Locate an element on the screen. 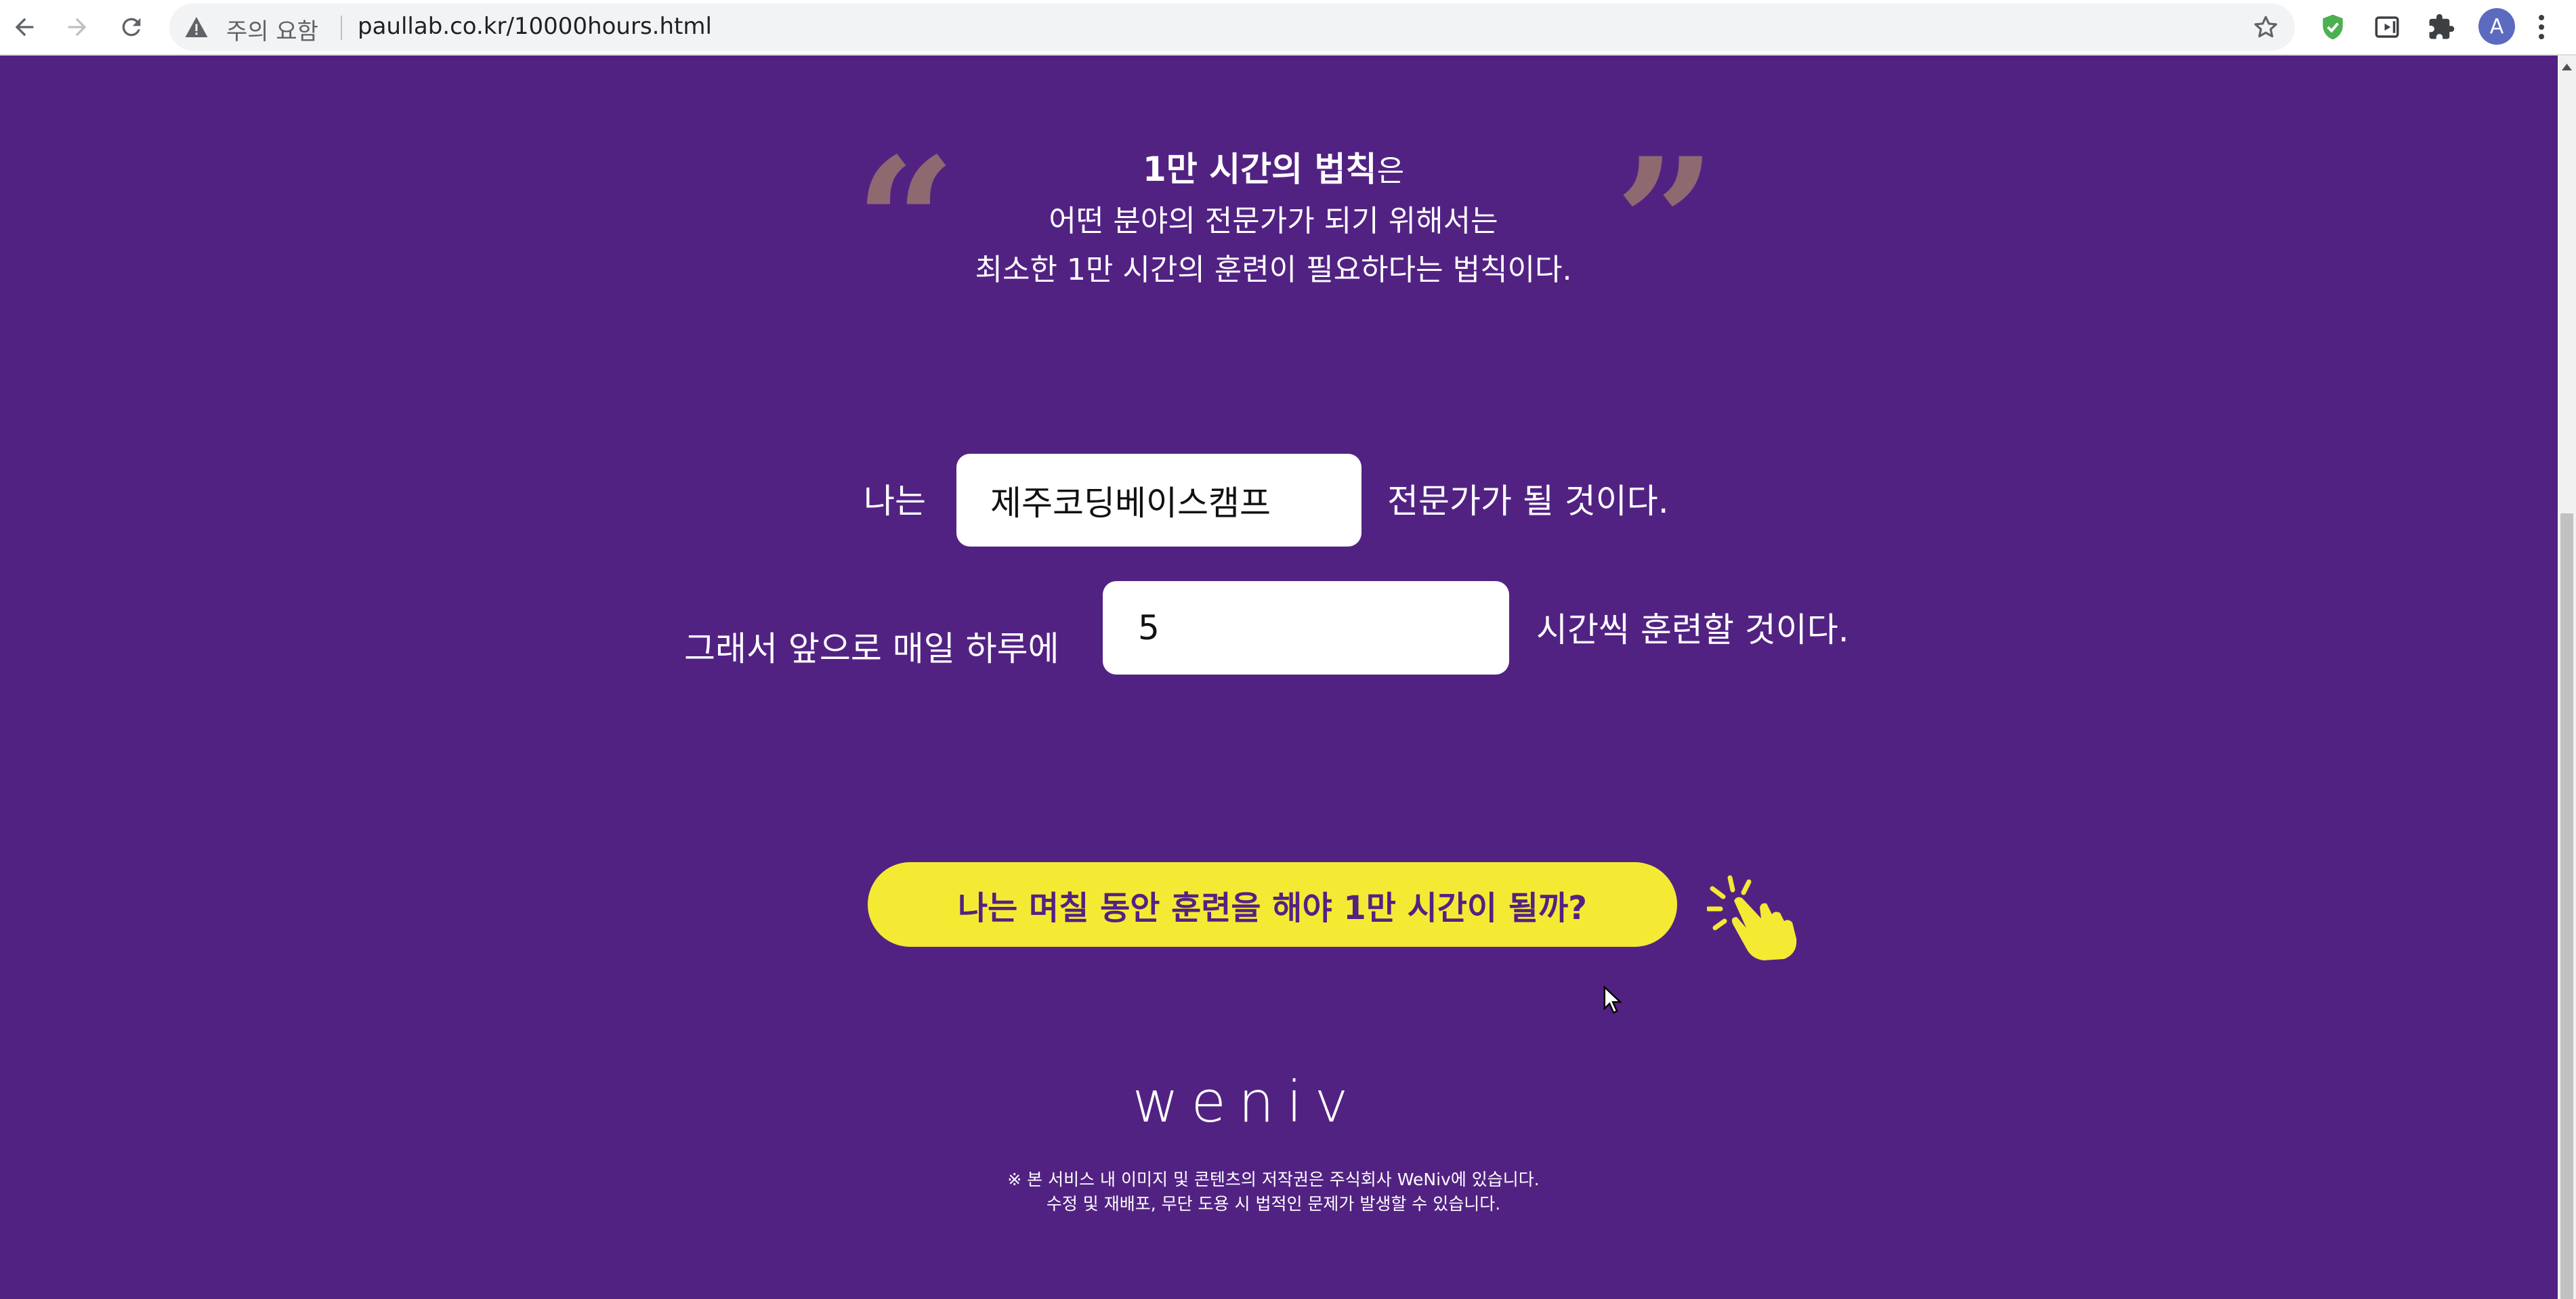 The image size is (2576, 1299). hours-input: 5 is located at coordinates (1306, 628).